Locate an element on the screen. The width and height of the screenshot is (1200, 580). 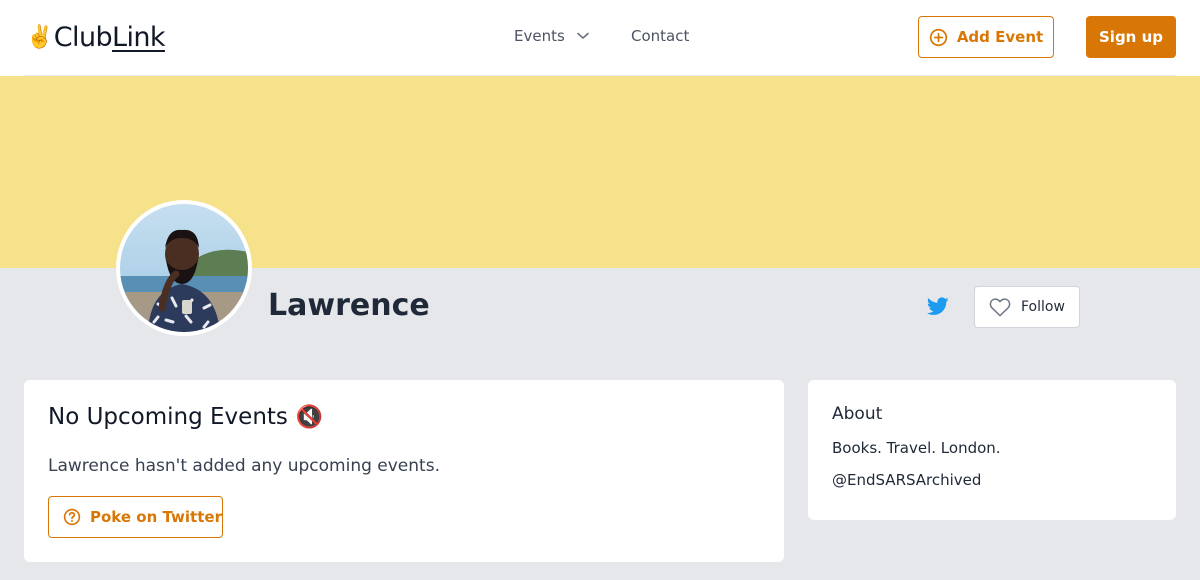
sign-up-button: Sign up is located at coordinates (1131, 37).